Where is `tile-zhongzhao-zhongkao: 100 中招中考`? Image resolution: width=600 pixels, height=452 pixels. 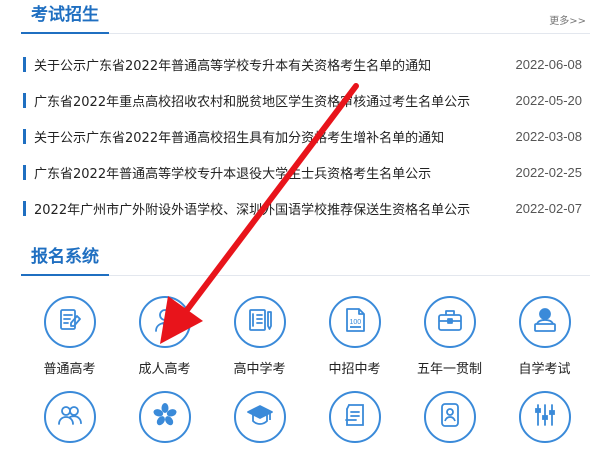 tile-zhongzhao-zhongkao: 100 中招中考 is located at coordinates (354, 336).